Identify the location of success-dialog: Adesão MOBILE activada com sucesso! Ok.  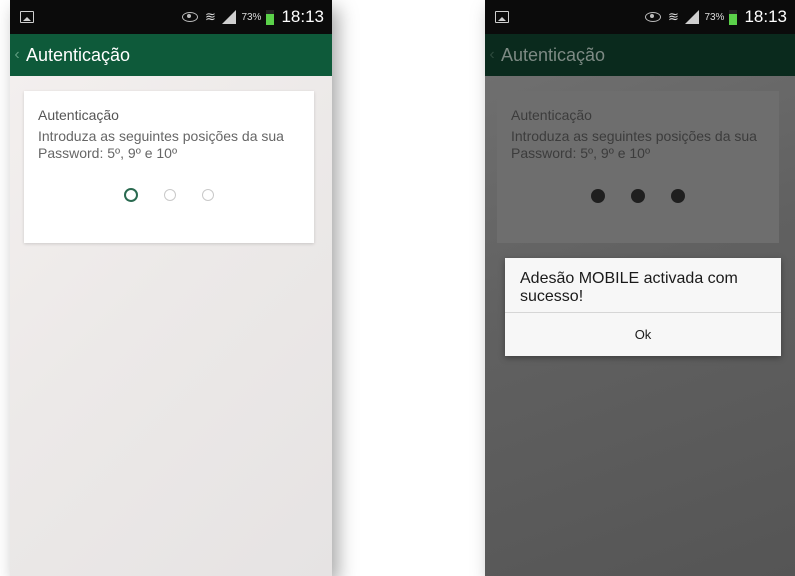
(643, 307).